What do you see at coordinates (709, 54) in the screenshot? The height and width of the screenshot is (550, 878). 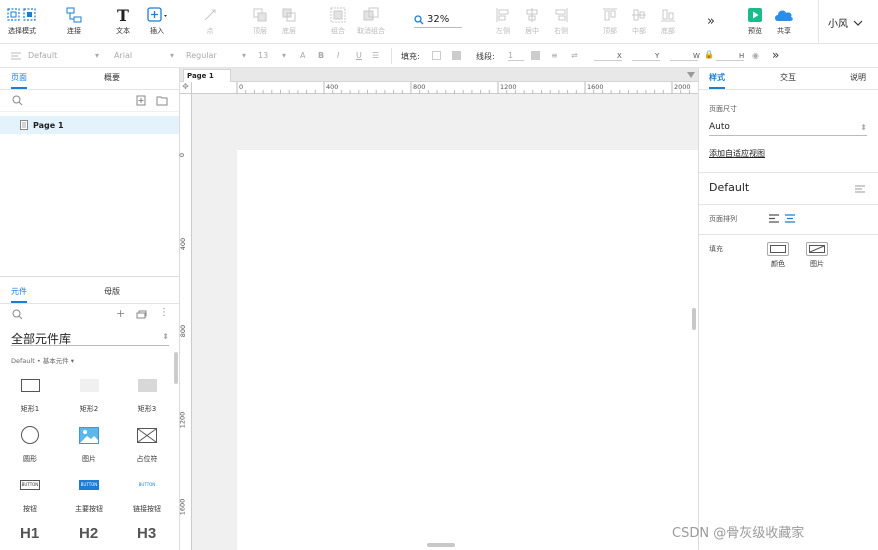 I see `lock-icon: 🔒` at bounding box center [709, 54].